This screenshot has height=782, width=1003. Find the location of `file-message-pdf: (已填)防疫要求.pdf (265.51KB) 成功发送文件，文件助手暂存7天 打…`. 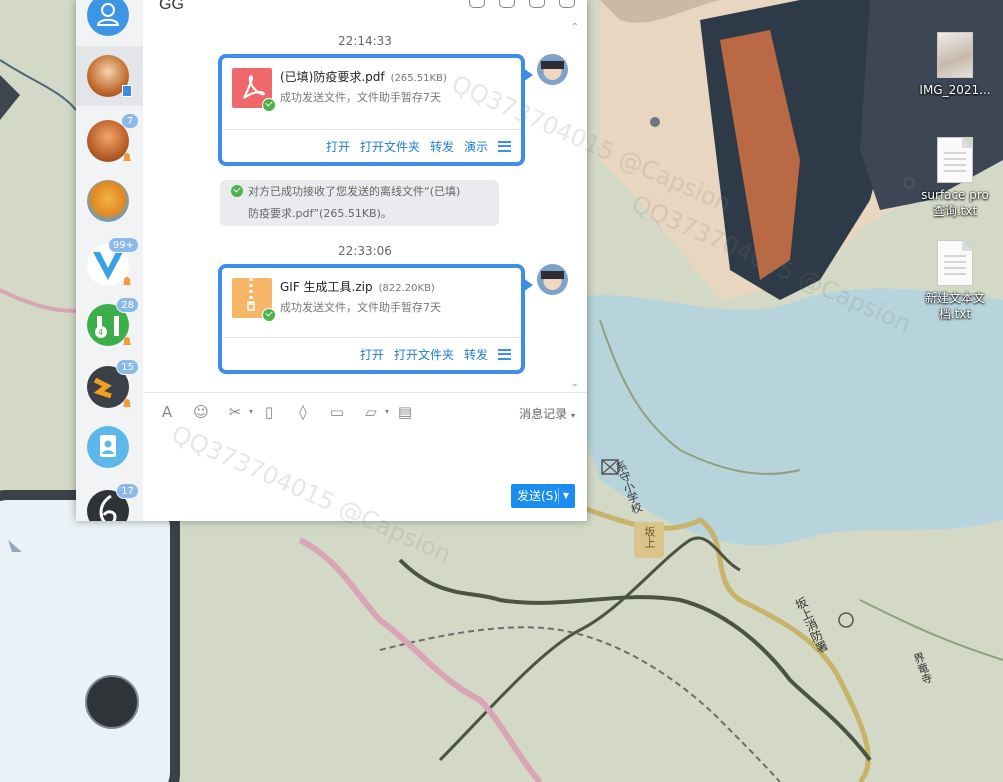

file-message-pdf: (已填)防疫要求.pdf (265.51KB) 成功发送文件，文件助手暂存7天 打… is located at coordinates (375, 110).